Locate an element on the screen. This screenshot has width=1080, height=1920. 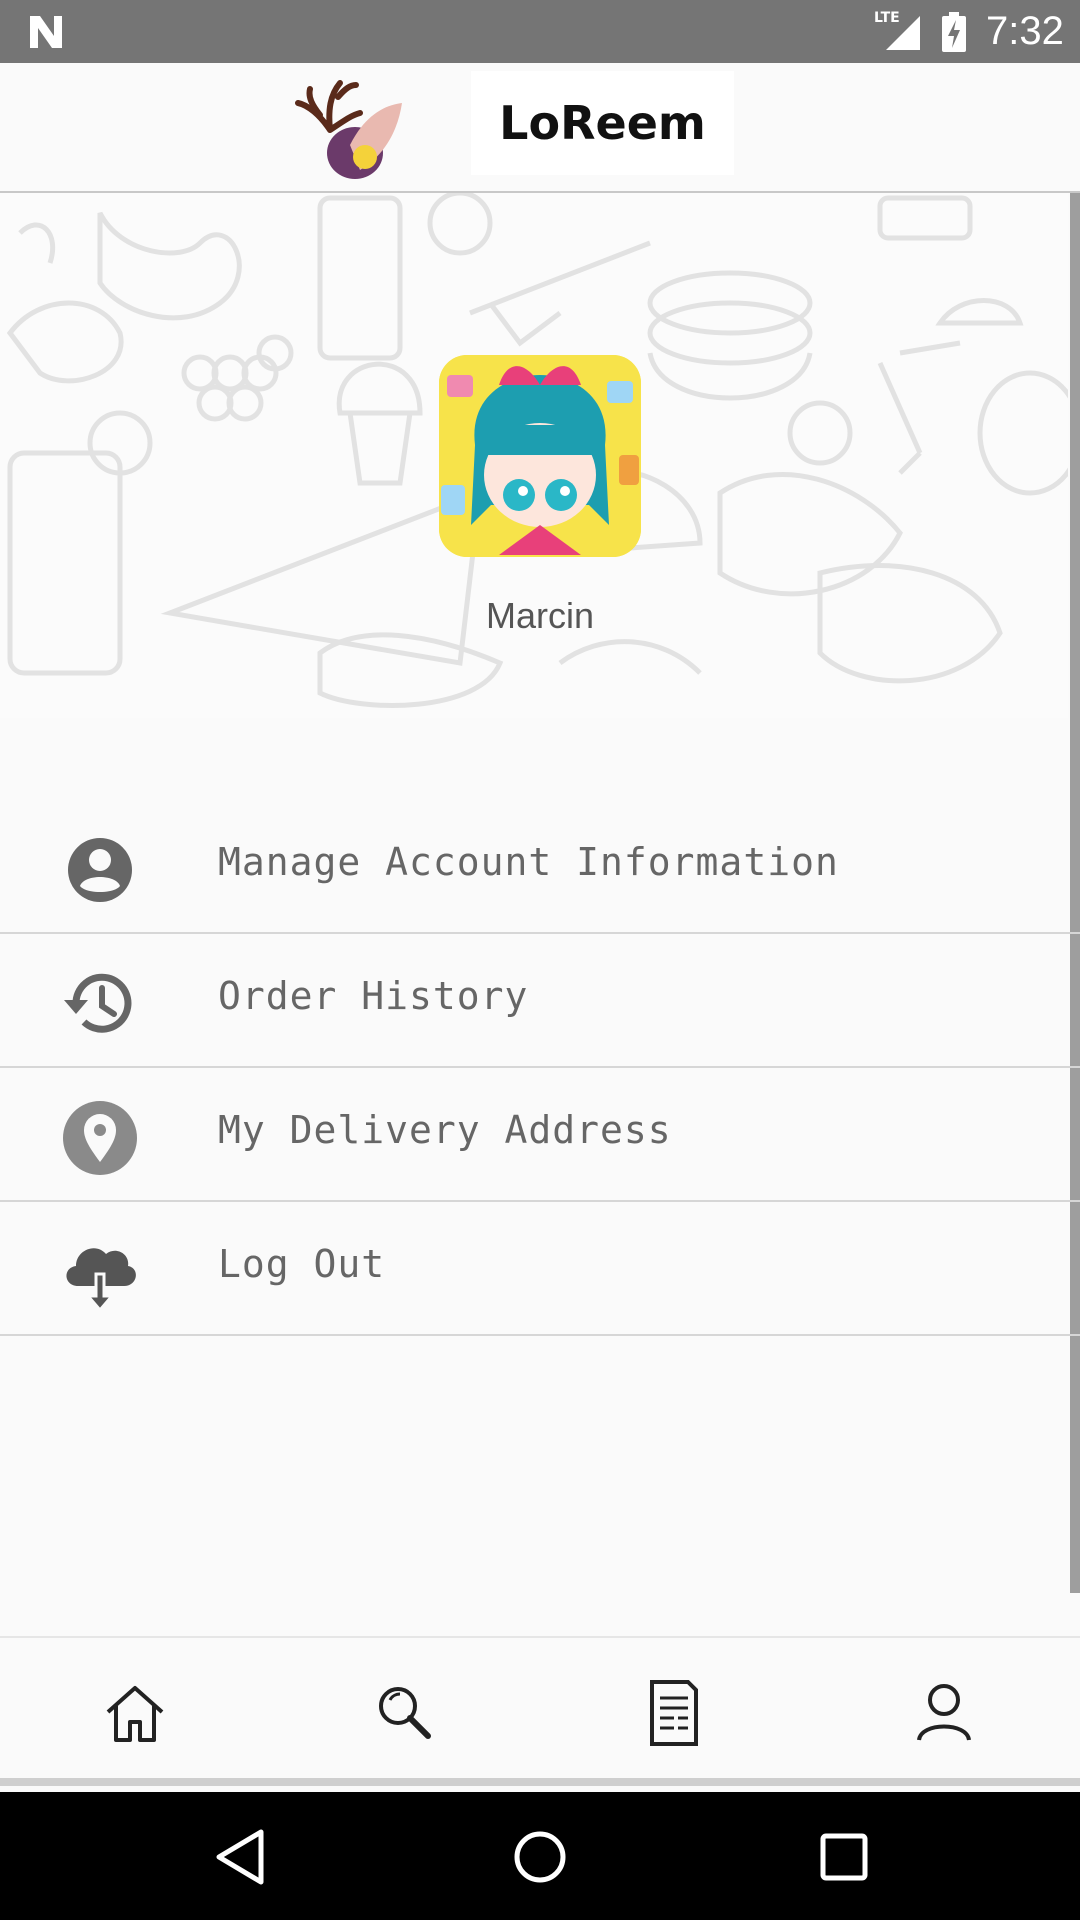
menu-item-manage-account: Manage Account Information is located at coordinates (540, 867).